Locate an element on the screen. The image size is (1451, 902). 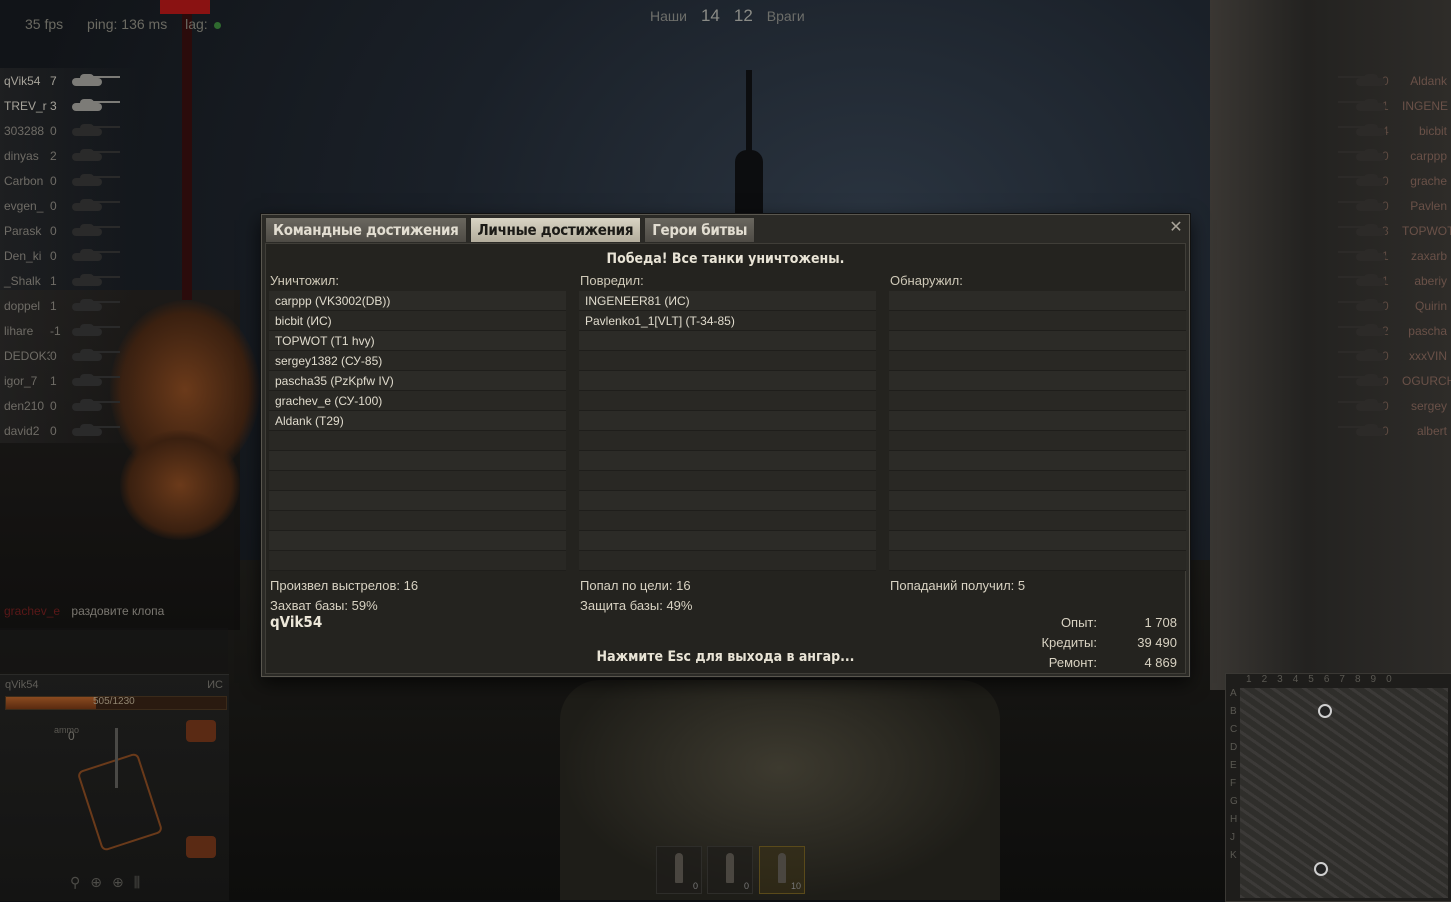
spotted-column: Обнаружил: is located at coordinates (1037, 422).